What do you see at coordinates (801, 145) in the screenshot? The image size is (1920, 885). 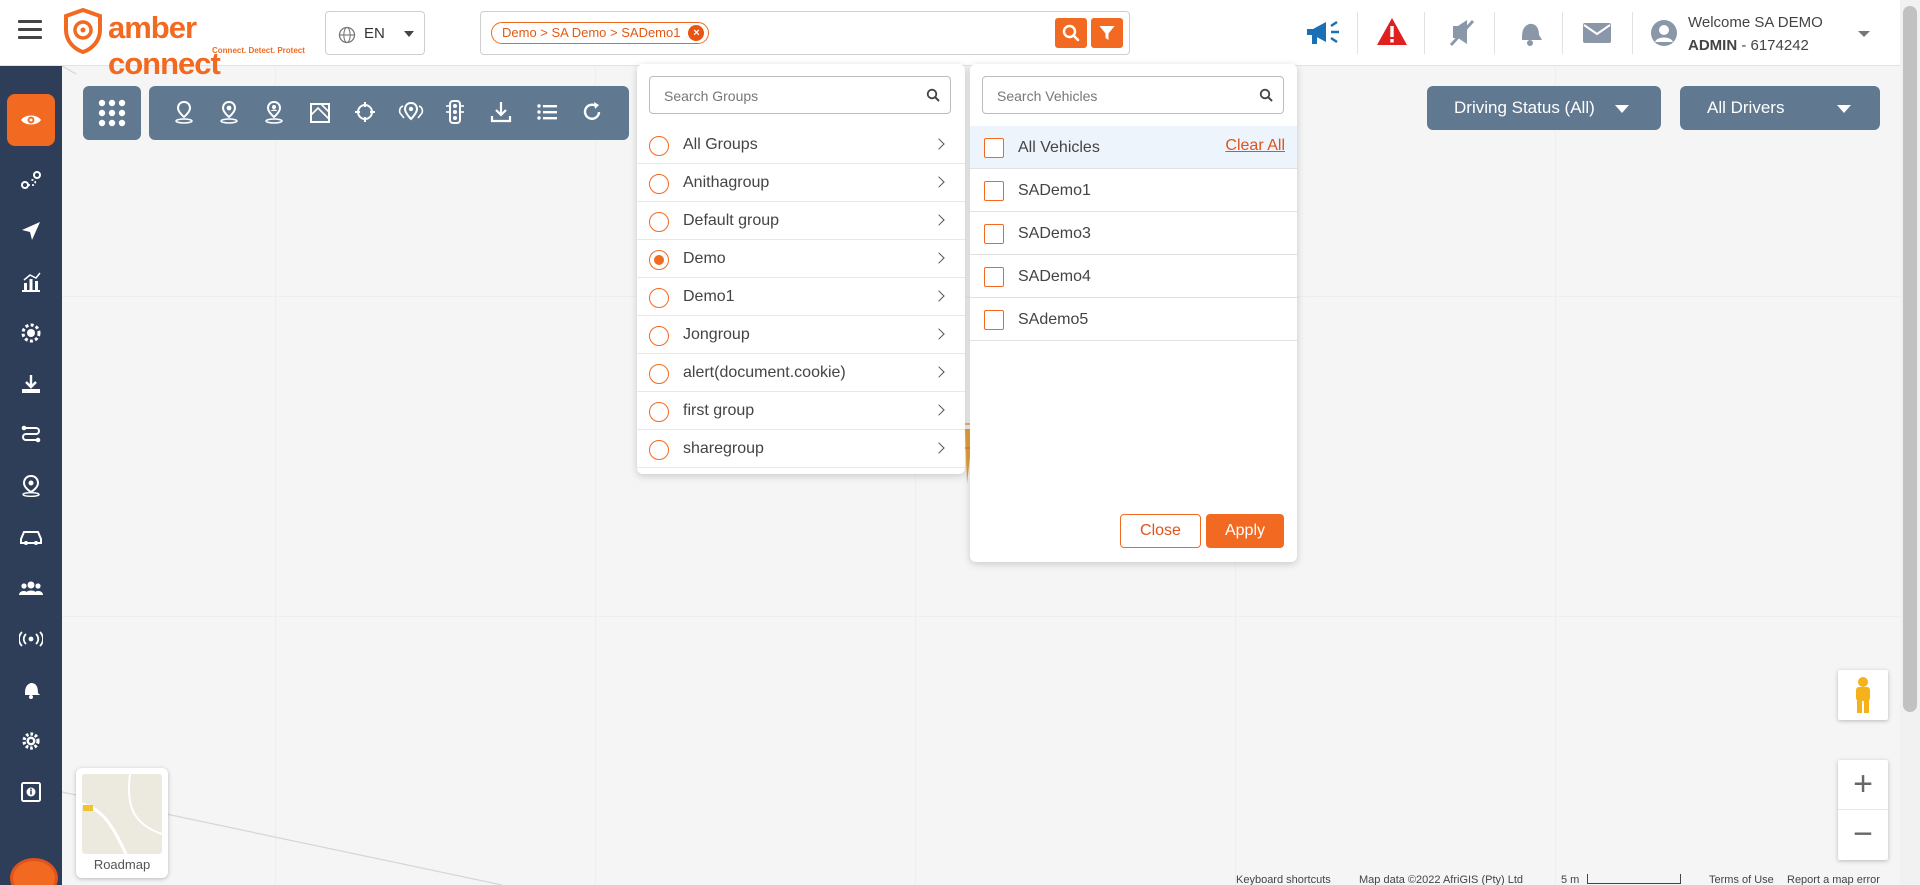 I see `group-row: All Groups` at bounding box center [801, 145].